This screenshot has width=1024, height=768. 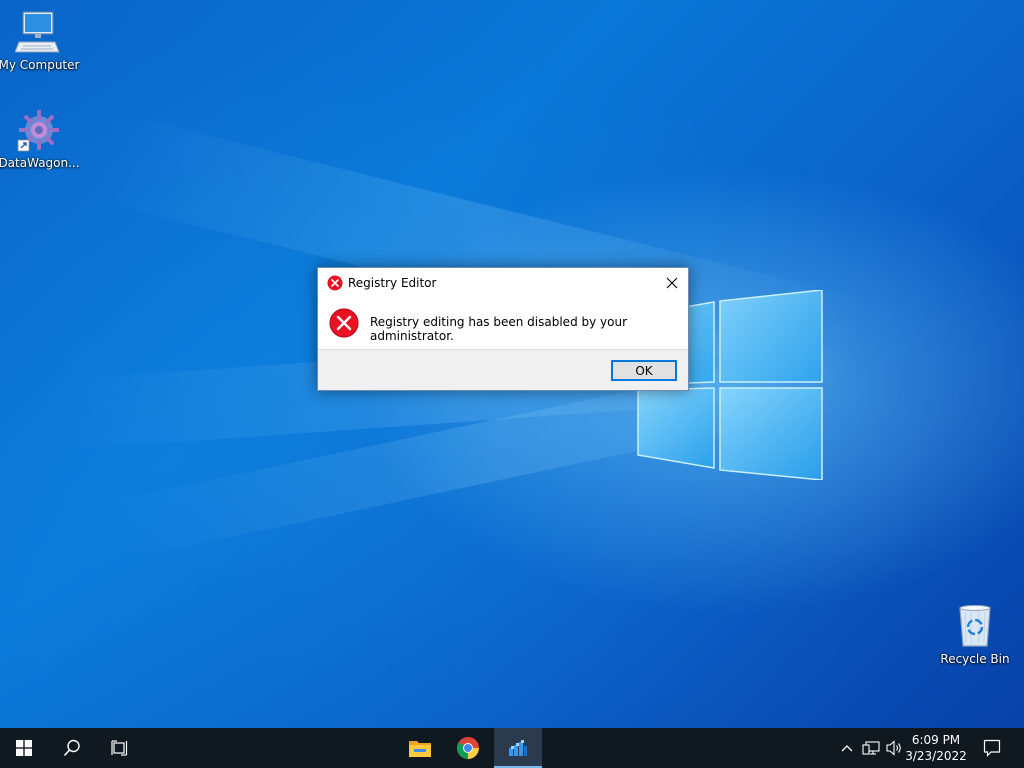 I want to click on chrome-icon, so click(x=468, y=748).